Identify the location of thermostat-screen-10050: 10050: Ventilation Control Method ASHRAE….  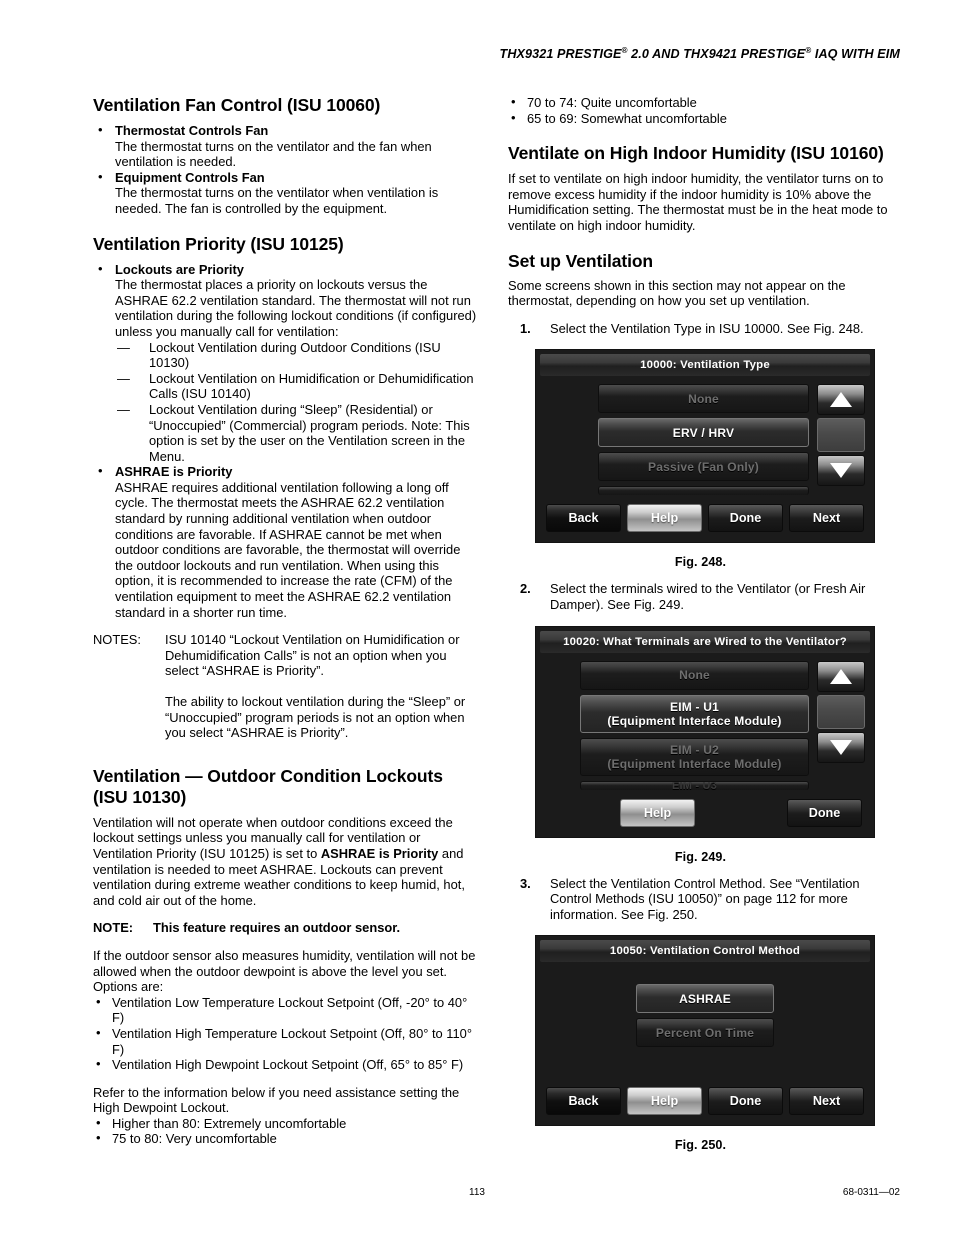
(705, 1031).